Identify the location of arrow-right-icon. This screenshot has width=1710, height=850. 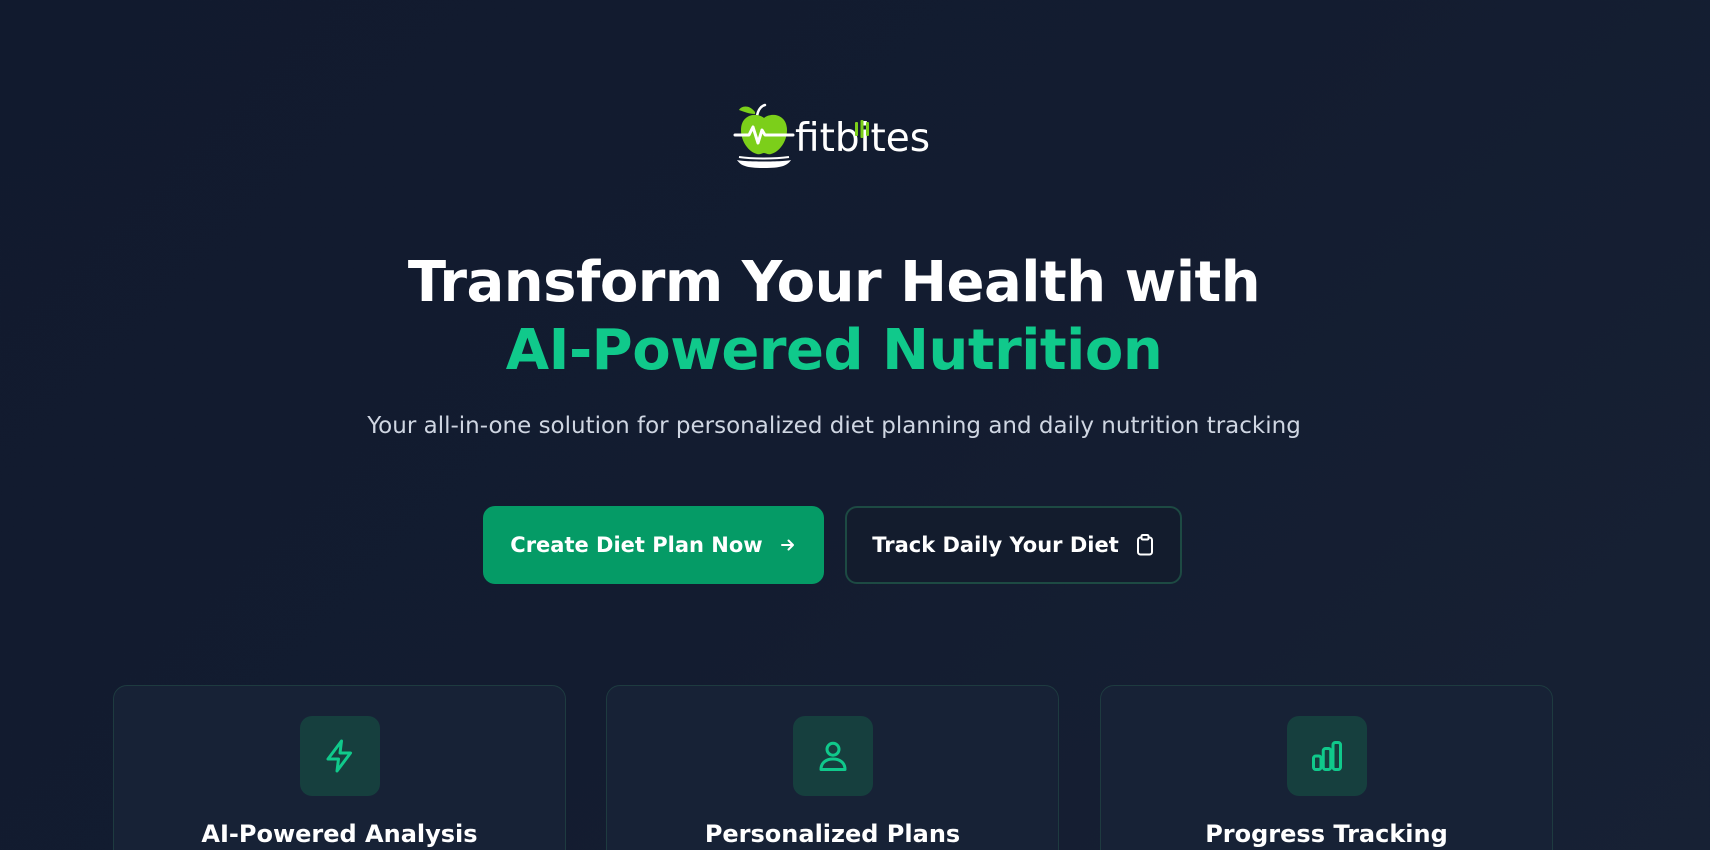
(788, 545).